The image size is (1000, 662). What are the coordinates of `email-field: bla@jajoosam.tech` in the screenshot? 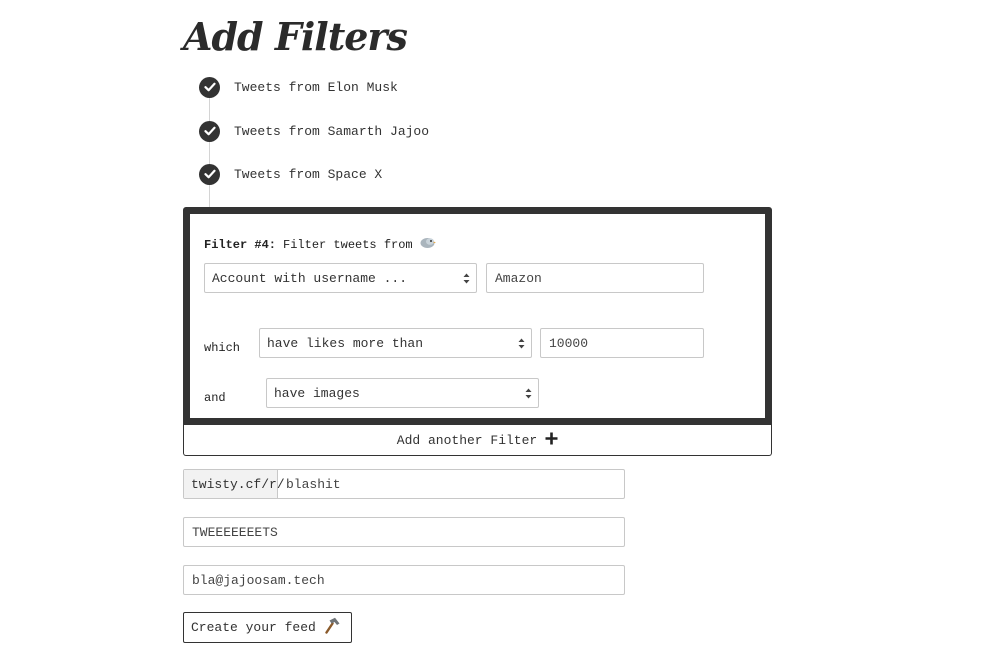 It's located at (404, 580).